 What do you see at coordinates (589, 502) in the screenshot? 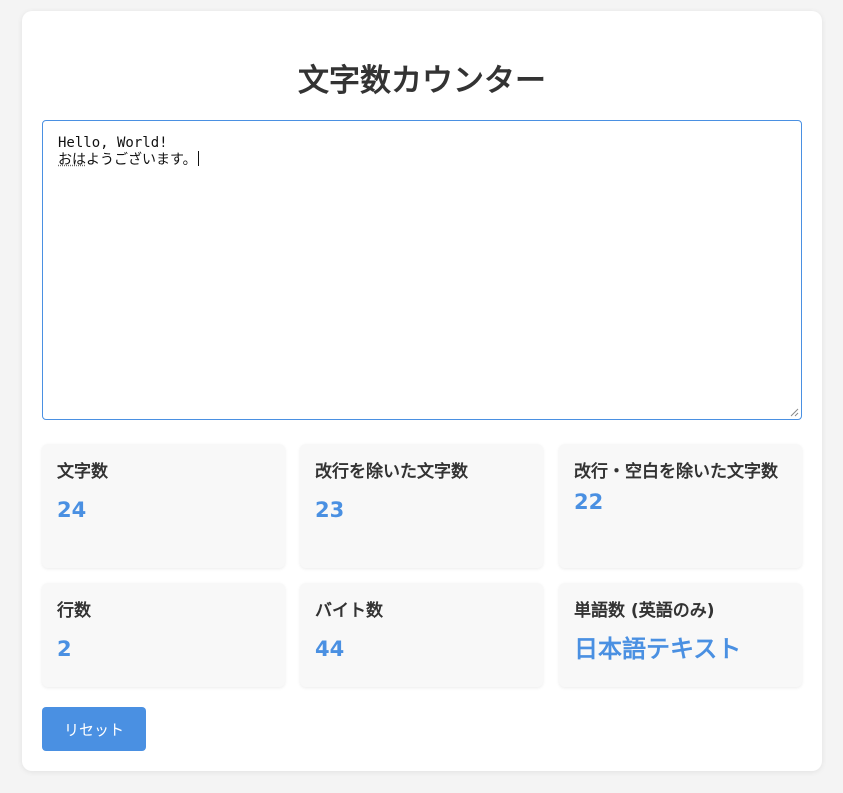
I see `stat-value: 22` at bounding box center [589, 502].